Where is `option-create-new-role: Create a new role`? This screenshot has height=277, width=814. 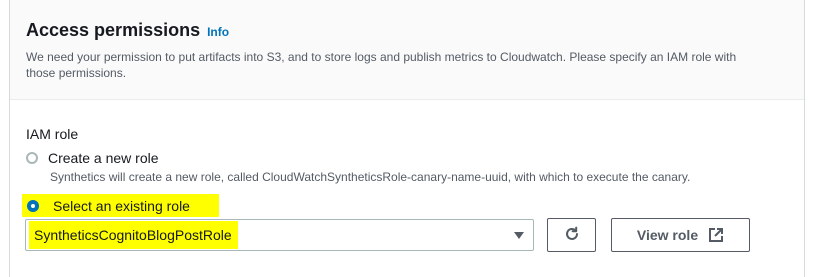 option-create-new-role: Create a new role is located at coordinates (407, 158).